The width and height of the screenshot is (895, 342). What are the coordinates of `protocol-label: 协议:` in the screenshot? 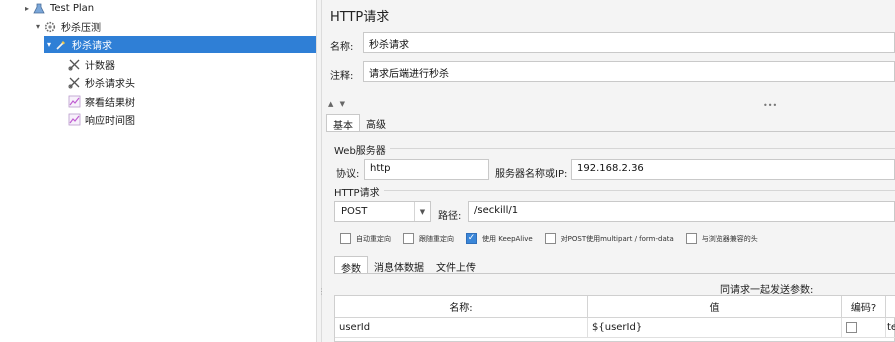 It's located at (348, 174).